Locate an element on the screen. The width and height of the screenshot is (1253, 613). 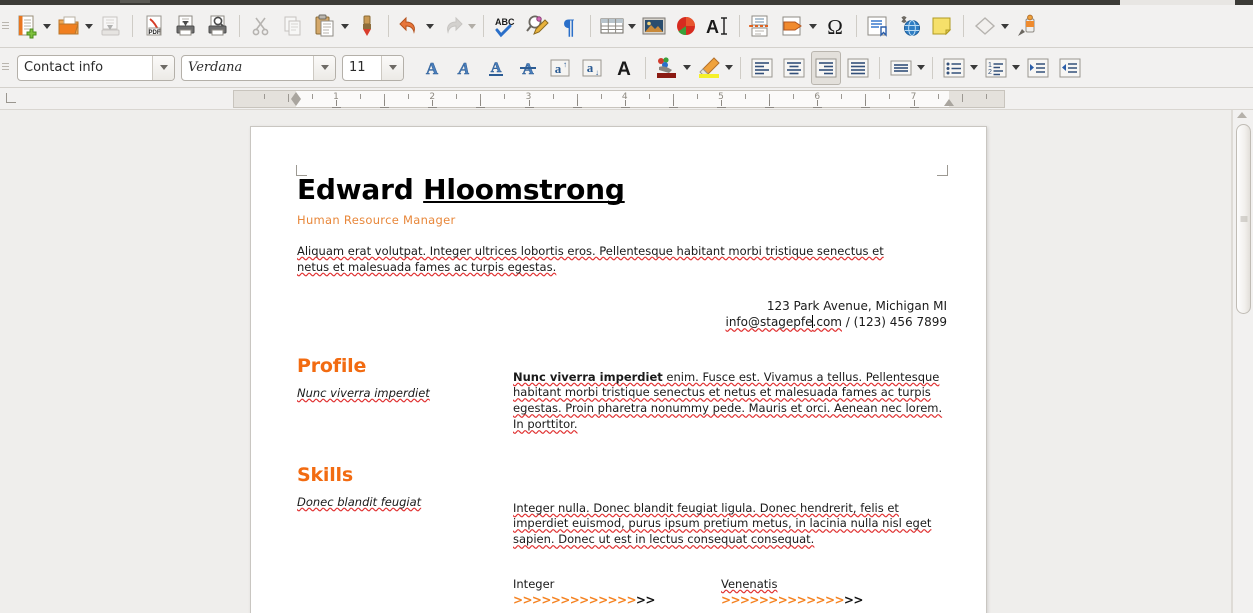
formatting-toolbar-drag-handle is located at coordinates (5, 67).